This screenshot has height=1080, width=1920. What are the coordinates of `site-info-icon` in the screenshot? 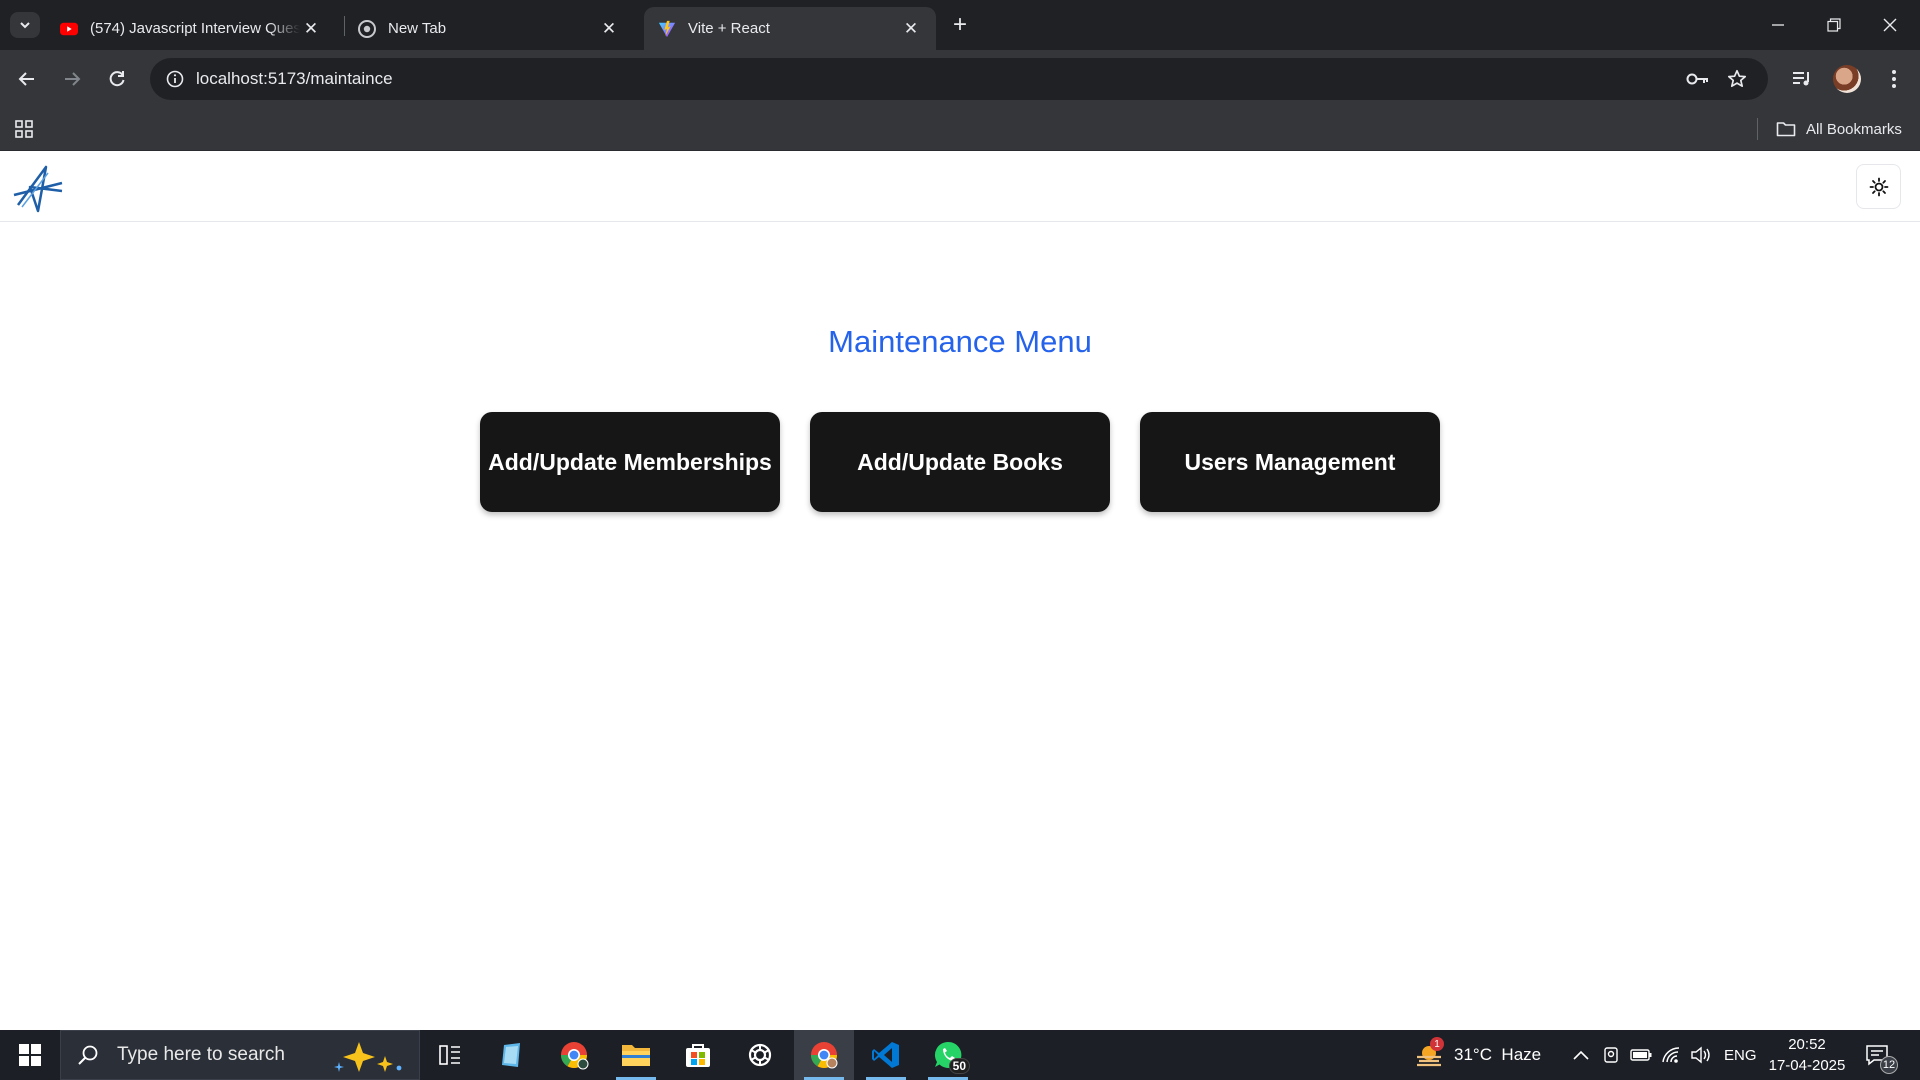 It's located at (175, 79).